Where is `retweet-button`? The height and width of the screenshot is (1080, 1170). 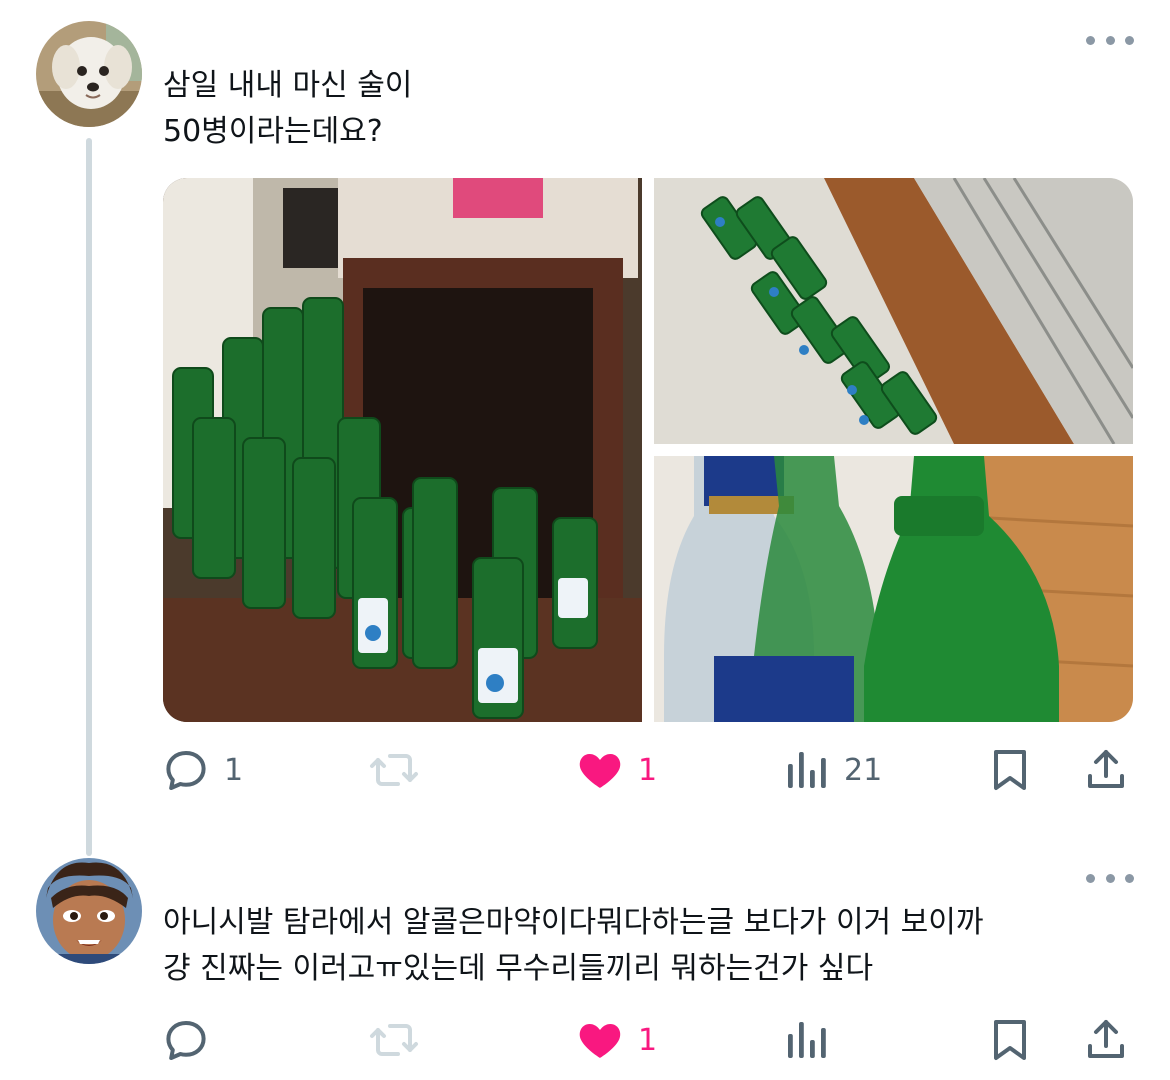 retweet-button is located at coordinates (394, 770).